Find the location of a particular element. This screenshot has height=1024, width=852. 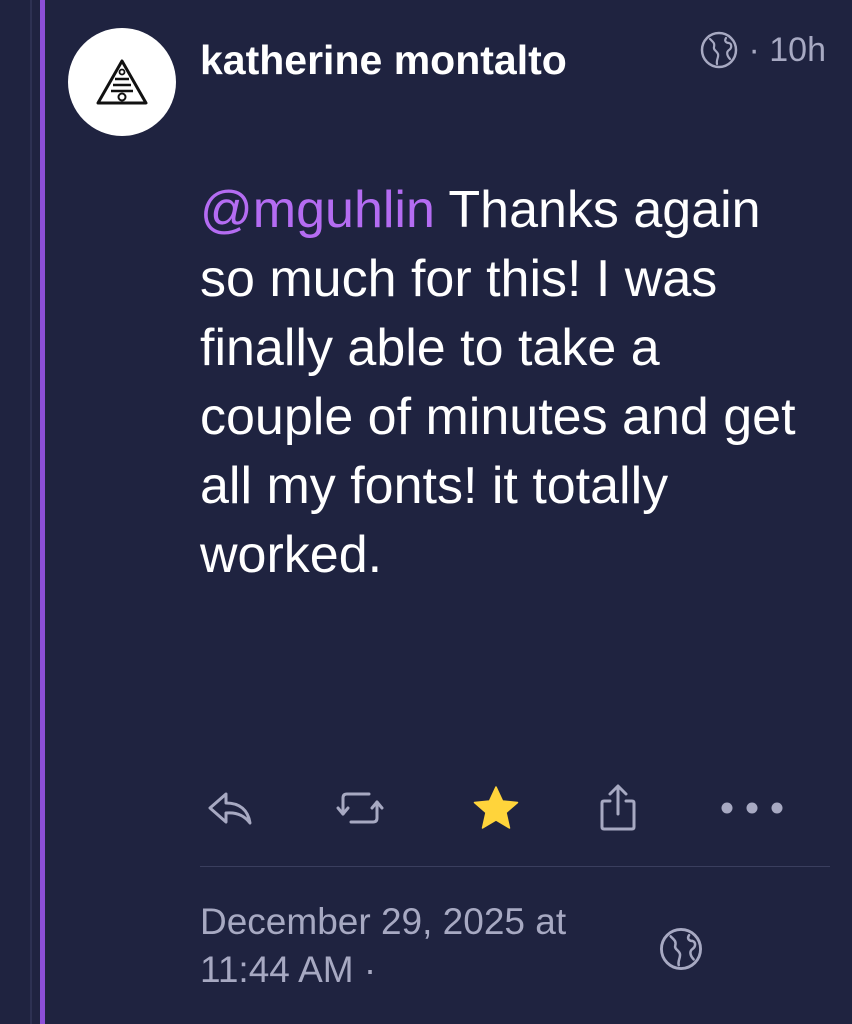

post-timestamp: December 29, 2025 at 11:44 AM · is located at coordinates (383, 945).